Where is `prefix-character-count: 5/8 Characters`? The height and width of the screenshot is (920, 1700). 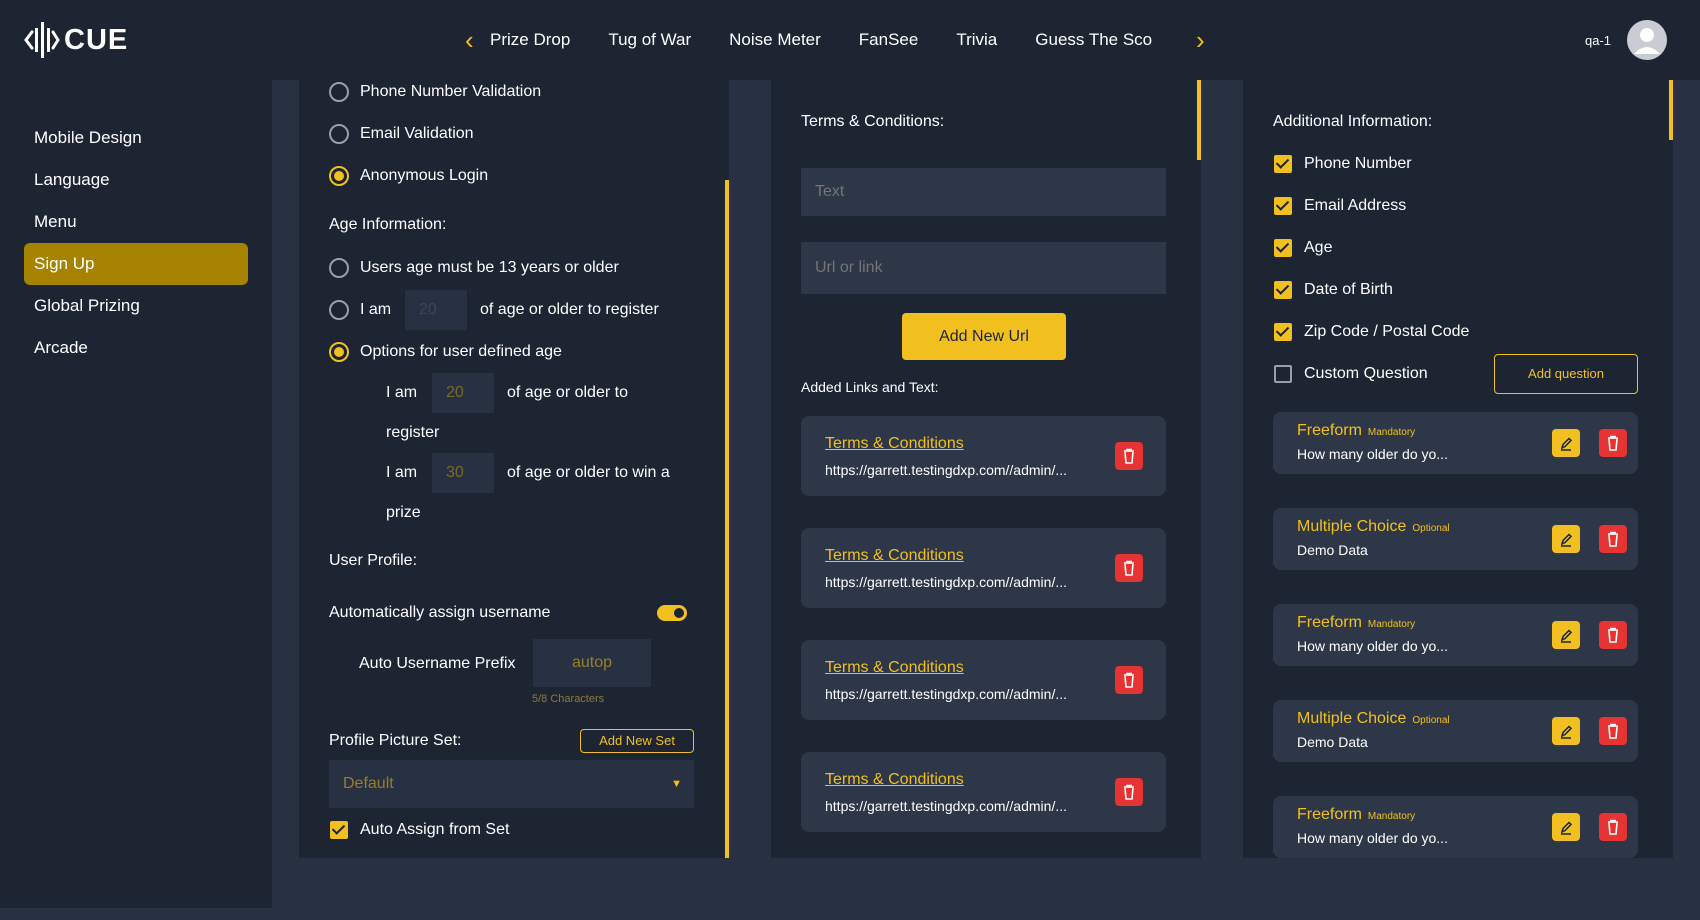
prefix-character-count: 5/8 Characters is located at coordinates (568, 699).